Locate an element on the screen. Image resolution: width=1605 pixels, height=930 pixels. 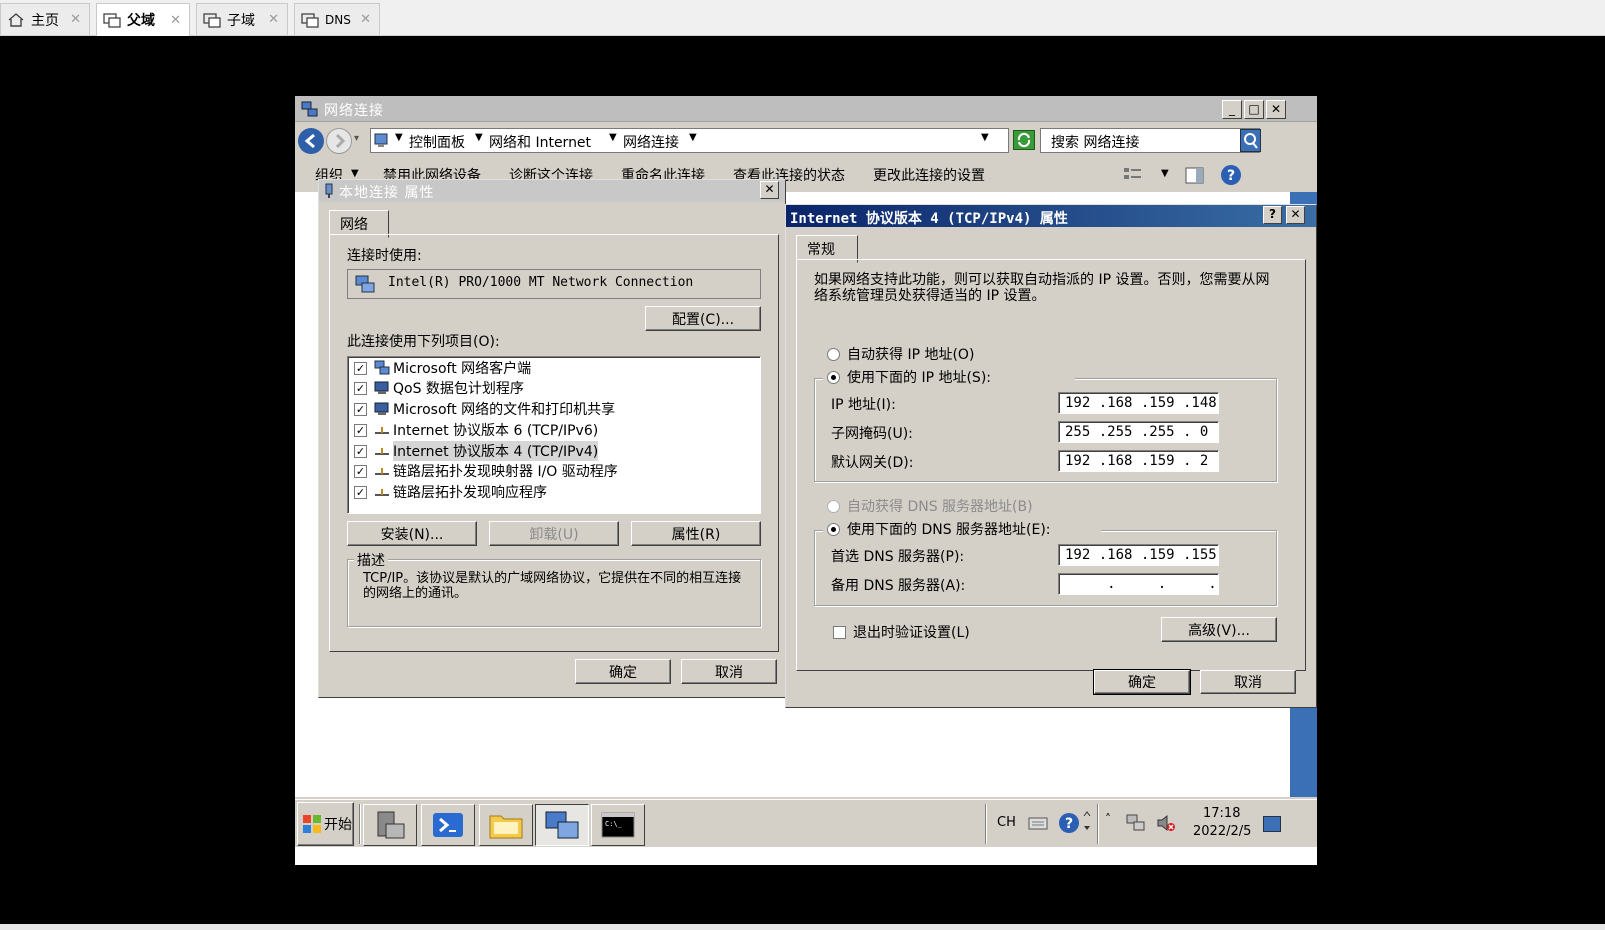
history-dropdown-icon: ▾ is located at coordinates (356, 138).